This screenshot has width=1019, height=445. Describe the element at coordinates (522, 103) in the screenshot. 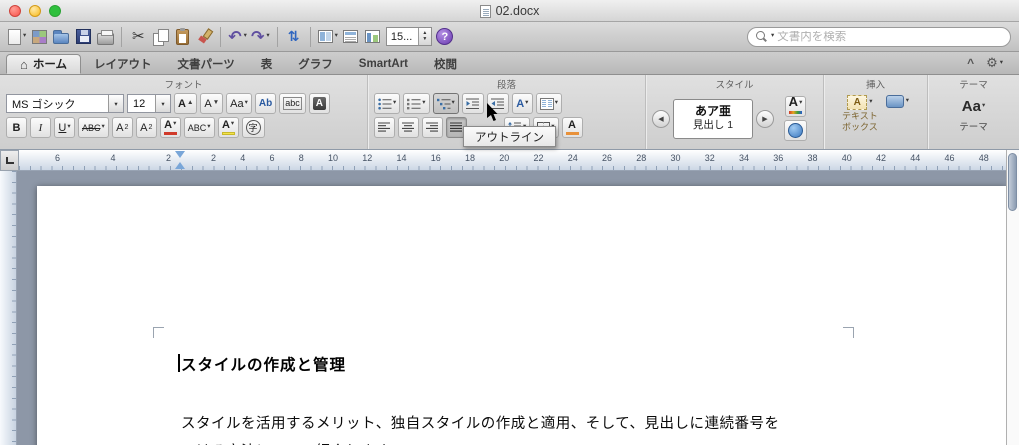

I see `text-scale-button: A ▾` at that location.